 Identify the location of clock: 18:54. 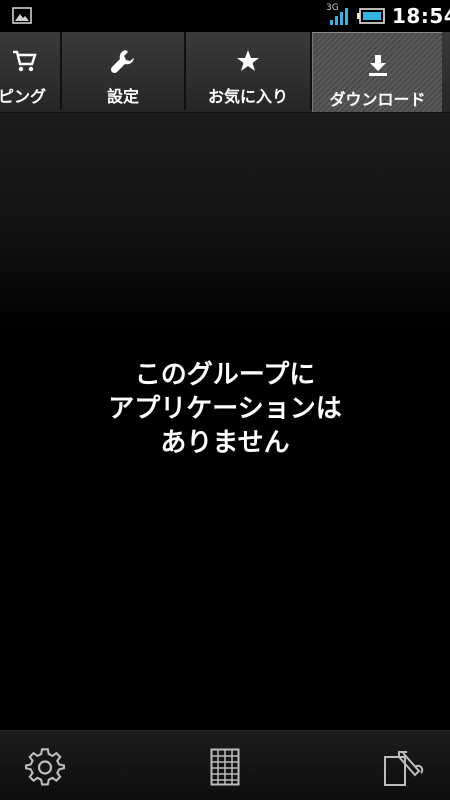
(421, 16).